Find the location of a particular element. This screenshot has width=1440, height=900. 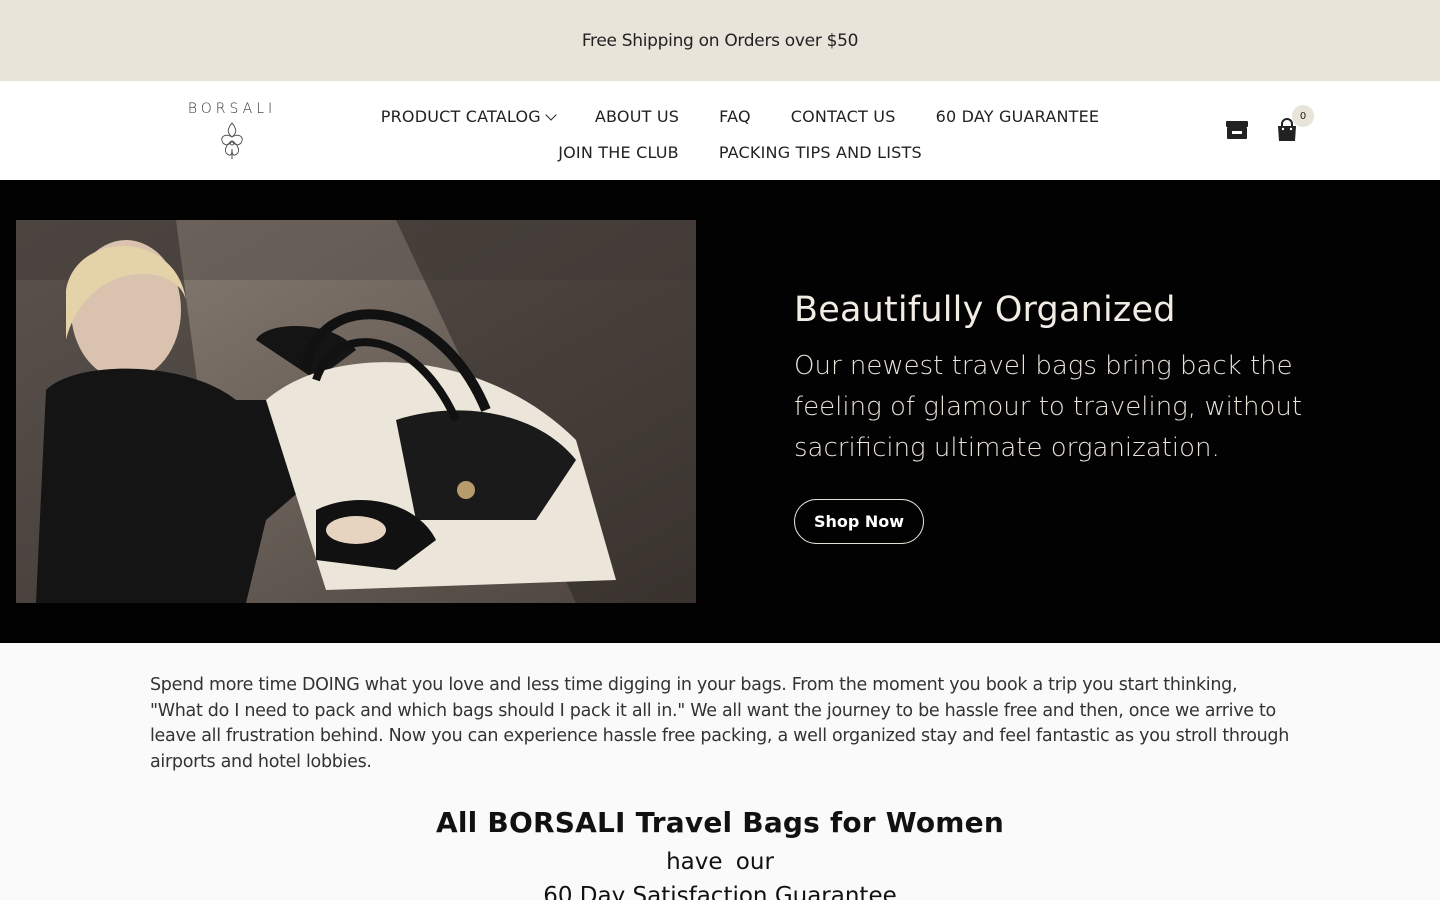

nav-item-packing-tips: PACKING TIPS AND LISTS is located at coordinates (820, 153).